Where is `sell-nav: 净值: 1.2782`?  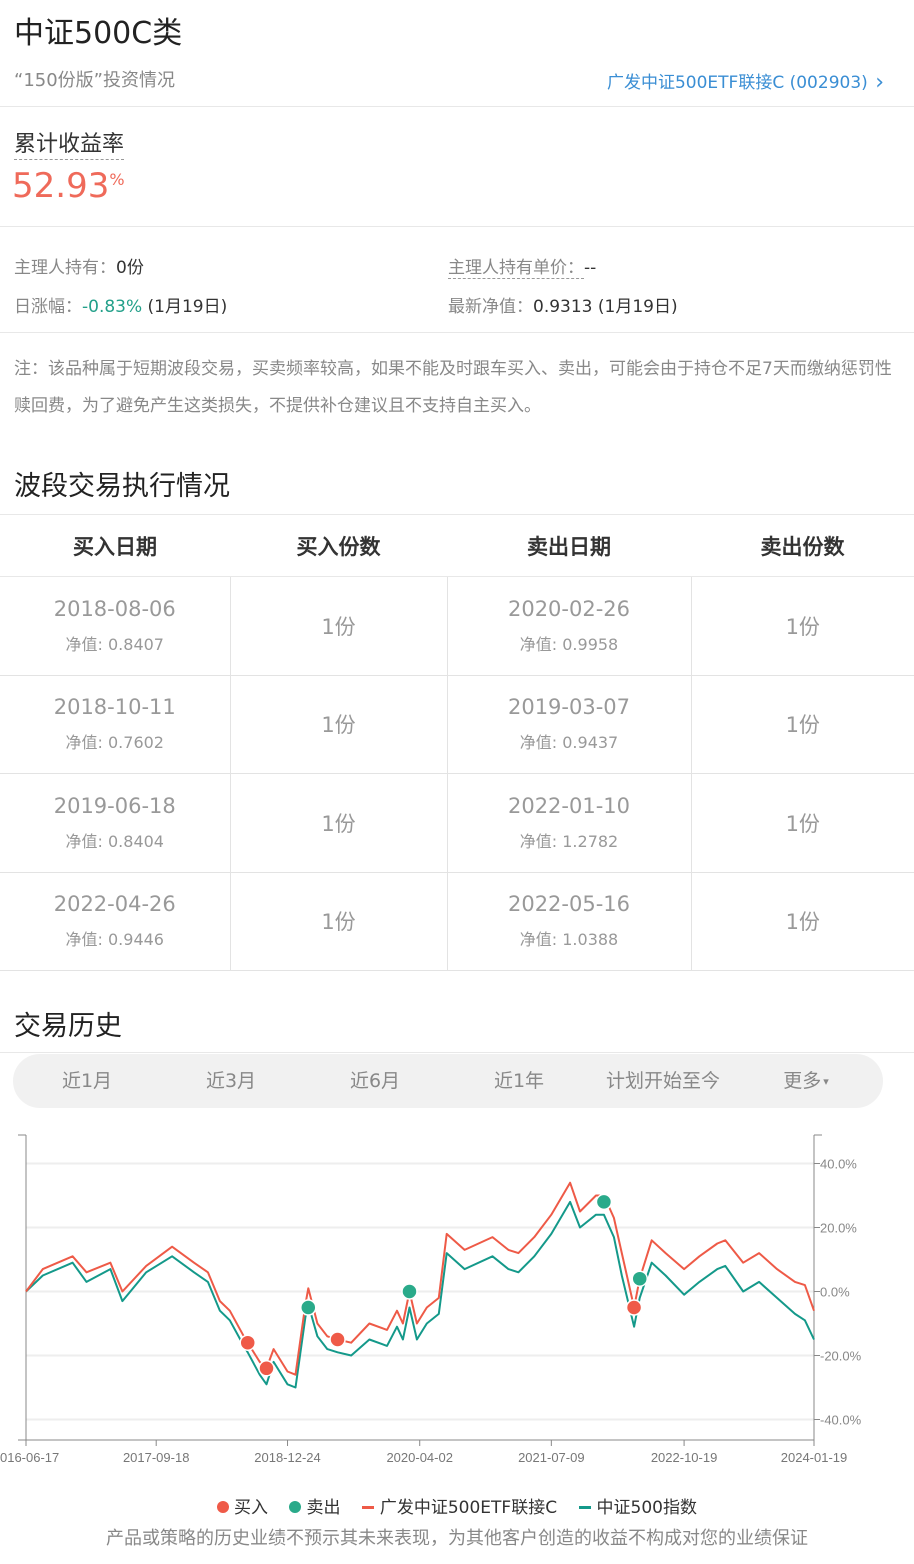 sell-nav: 净值: 1.2782 is located at coordinates (569, 841).